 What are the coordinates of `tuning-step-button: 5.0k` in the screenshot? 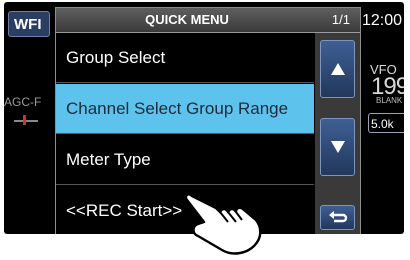 It's located at (386, 123).